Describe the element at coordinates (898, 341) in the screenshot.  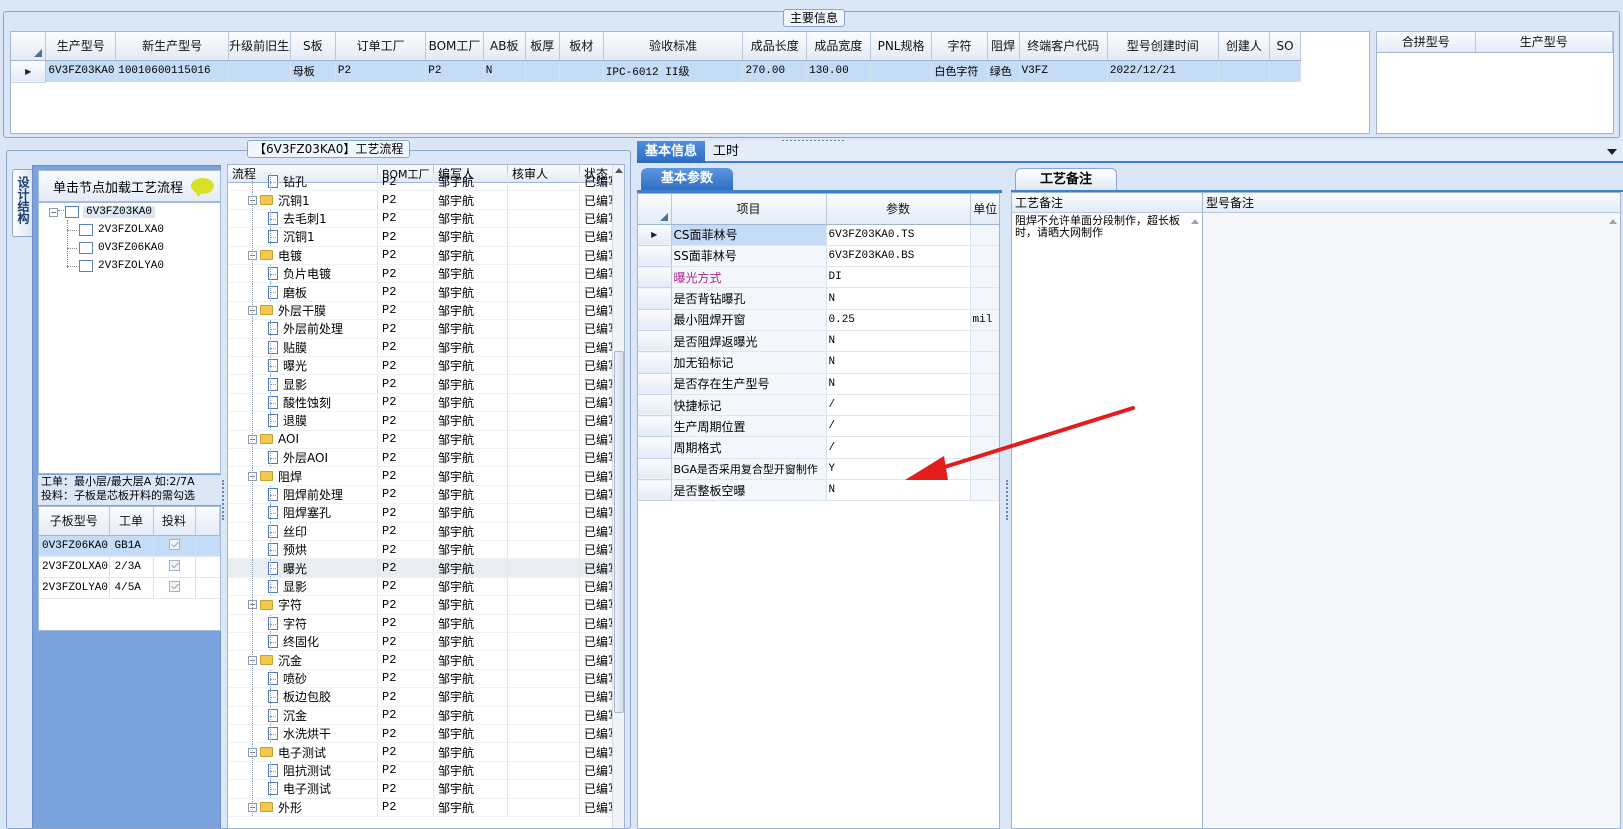
I see `param-value: N` at that location.